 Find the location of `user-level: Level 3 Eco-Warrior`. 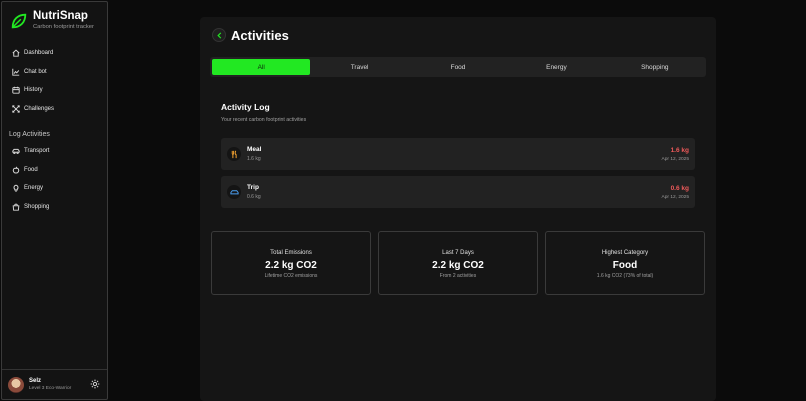

user-level: Level 3 Eco-Warrior is located at coordinates (50, 388).